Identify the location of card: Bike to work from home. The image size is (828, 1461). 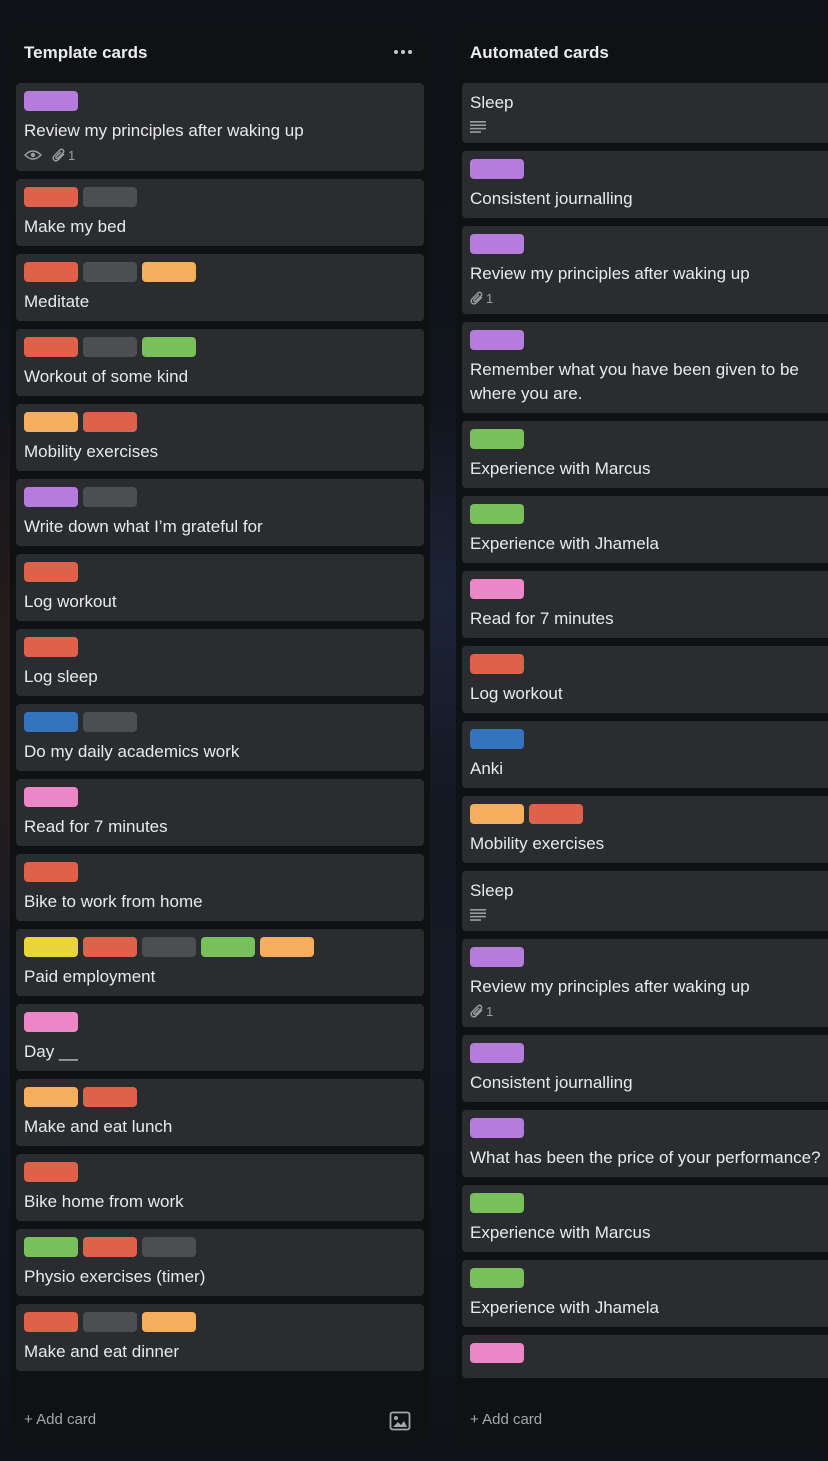
(220, 887).